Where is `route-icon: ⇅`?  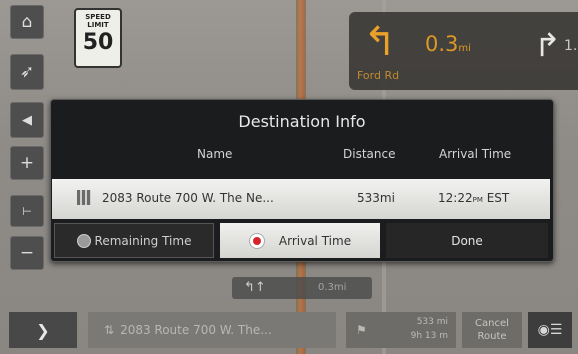 route-icon: ⇅ is located at coordinates (109, 330).